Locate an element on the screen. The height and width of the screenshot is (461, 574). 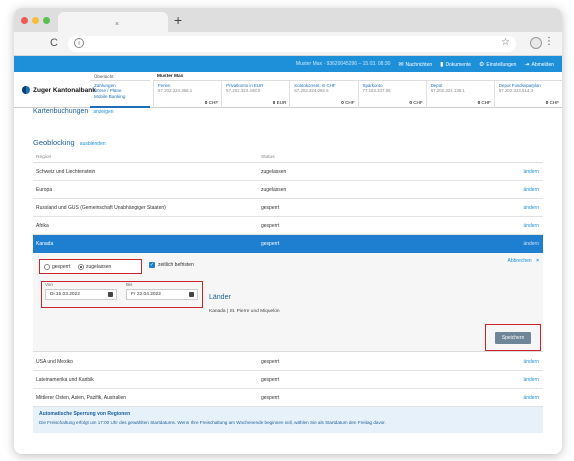
from-date-value: Di 15.03.2022 is located at coordinates (65, 294).